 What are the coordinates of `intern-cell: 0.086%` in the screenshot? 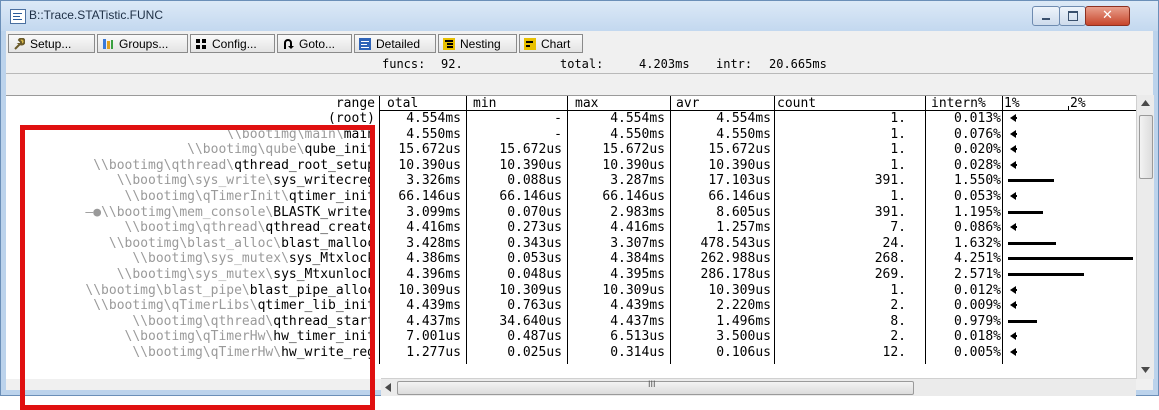 It's located at (977, 228).